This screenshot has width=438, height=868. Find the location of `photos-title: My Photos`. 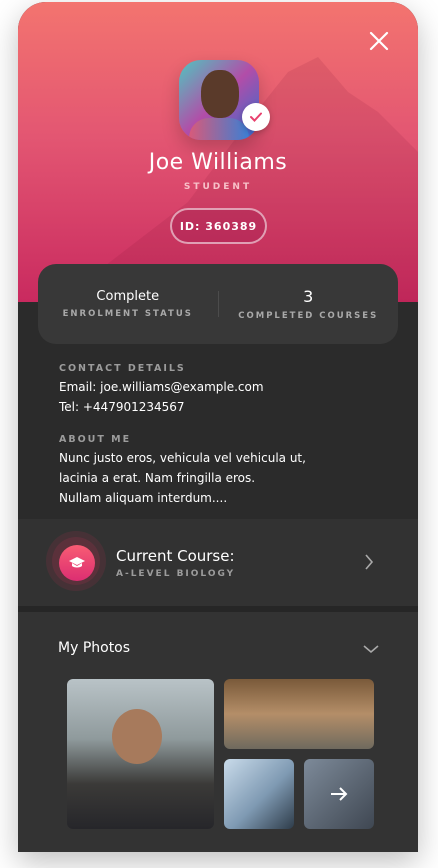

photos-title: My Photos is located at coordinates (94, 648).